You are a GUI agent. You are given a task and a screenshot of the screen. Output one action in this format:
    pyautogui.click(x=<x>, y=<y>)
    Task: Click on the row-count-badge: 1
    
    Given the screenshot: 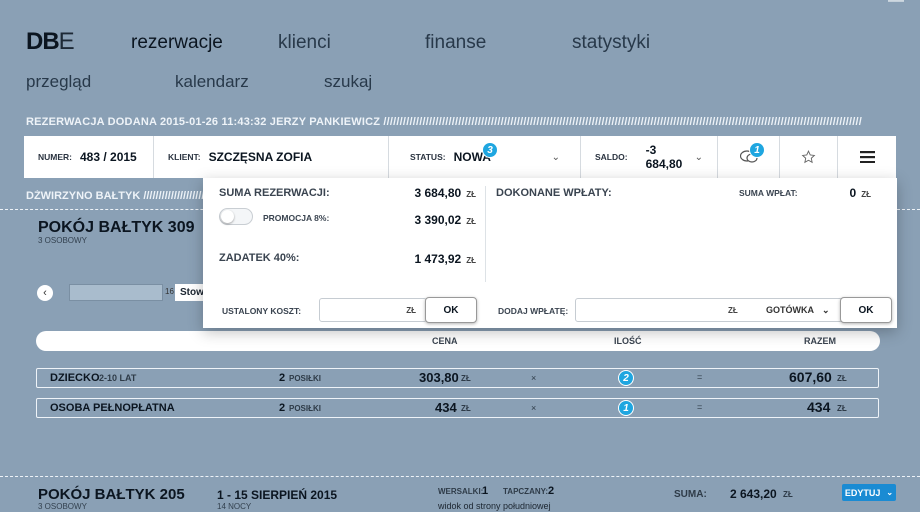 What is the action you would take?
    pyautogui.click(x=626, y=408)
    